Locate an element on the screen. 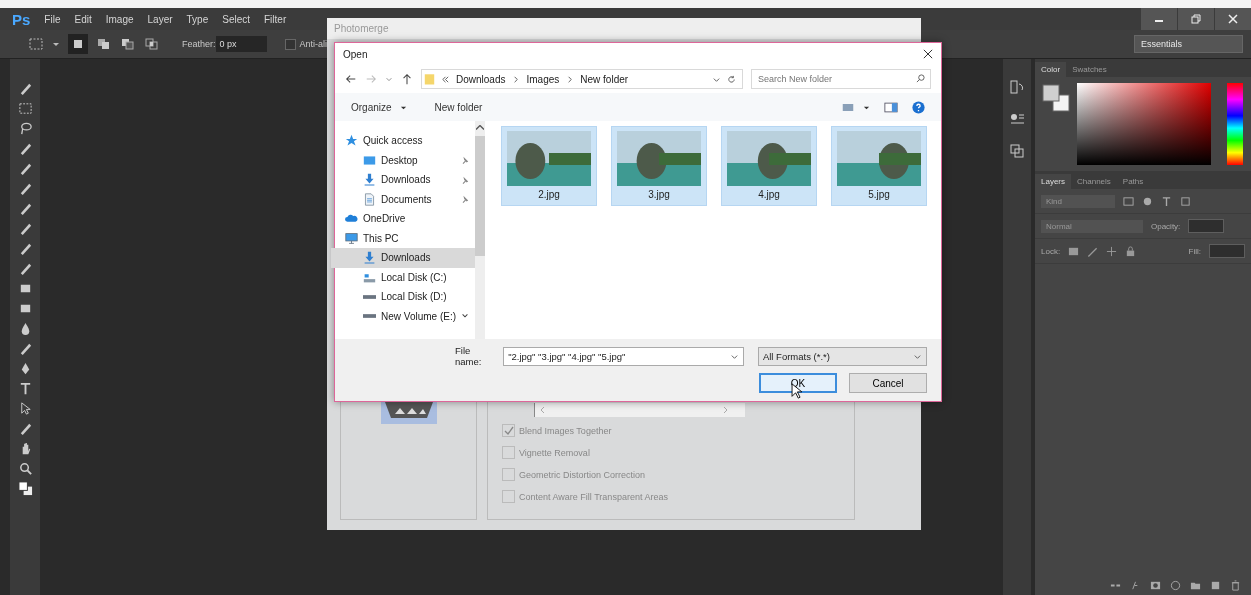 The width and height of the screenshot is (1251, 595). new-folder-button: New folder is located at coordinates (458, 107).